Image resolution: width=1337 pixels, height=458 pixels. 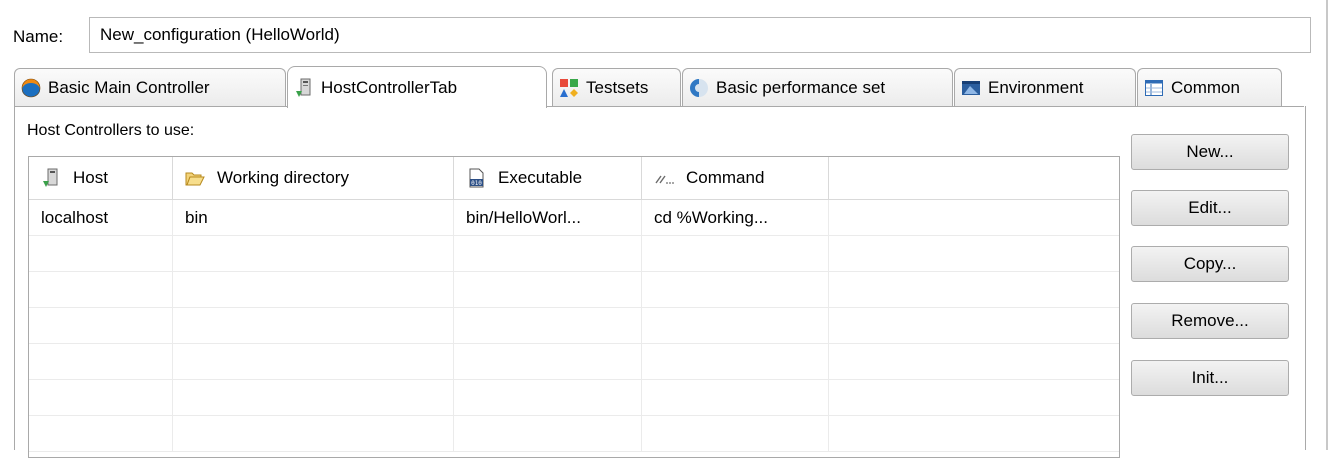 I want to click on tab-testsets: Testsets, so click(x=616, y=87).